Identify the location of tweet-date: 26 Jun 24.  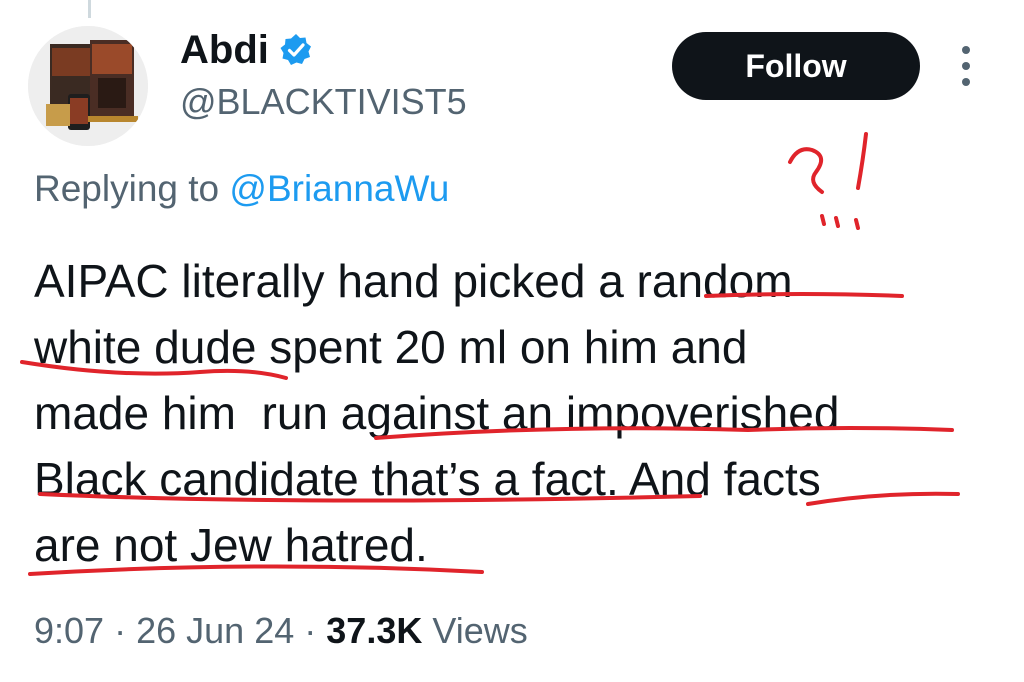
(215, 630).